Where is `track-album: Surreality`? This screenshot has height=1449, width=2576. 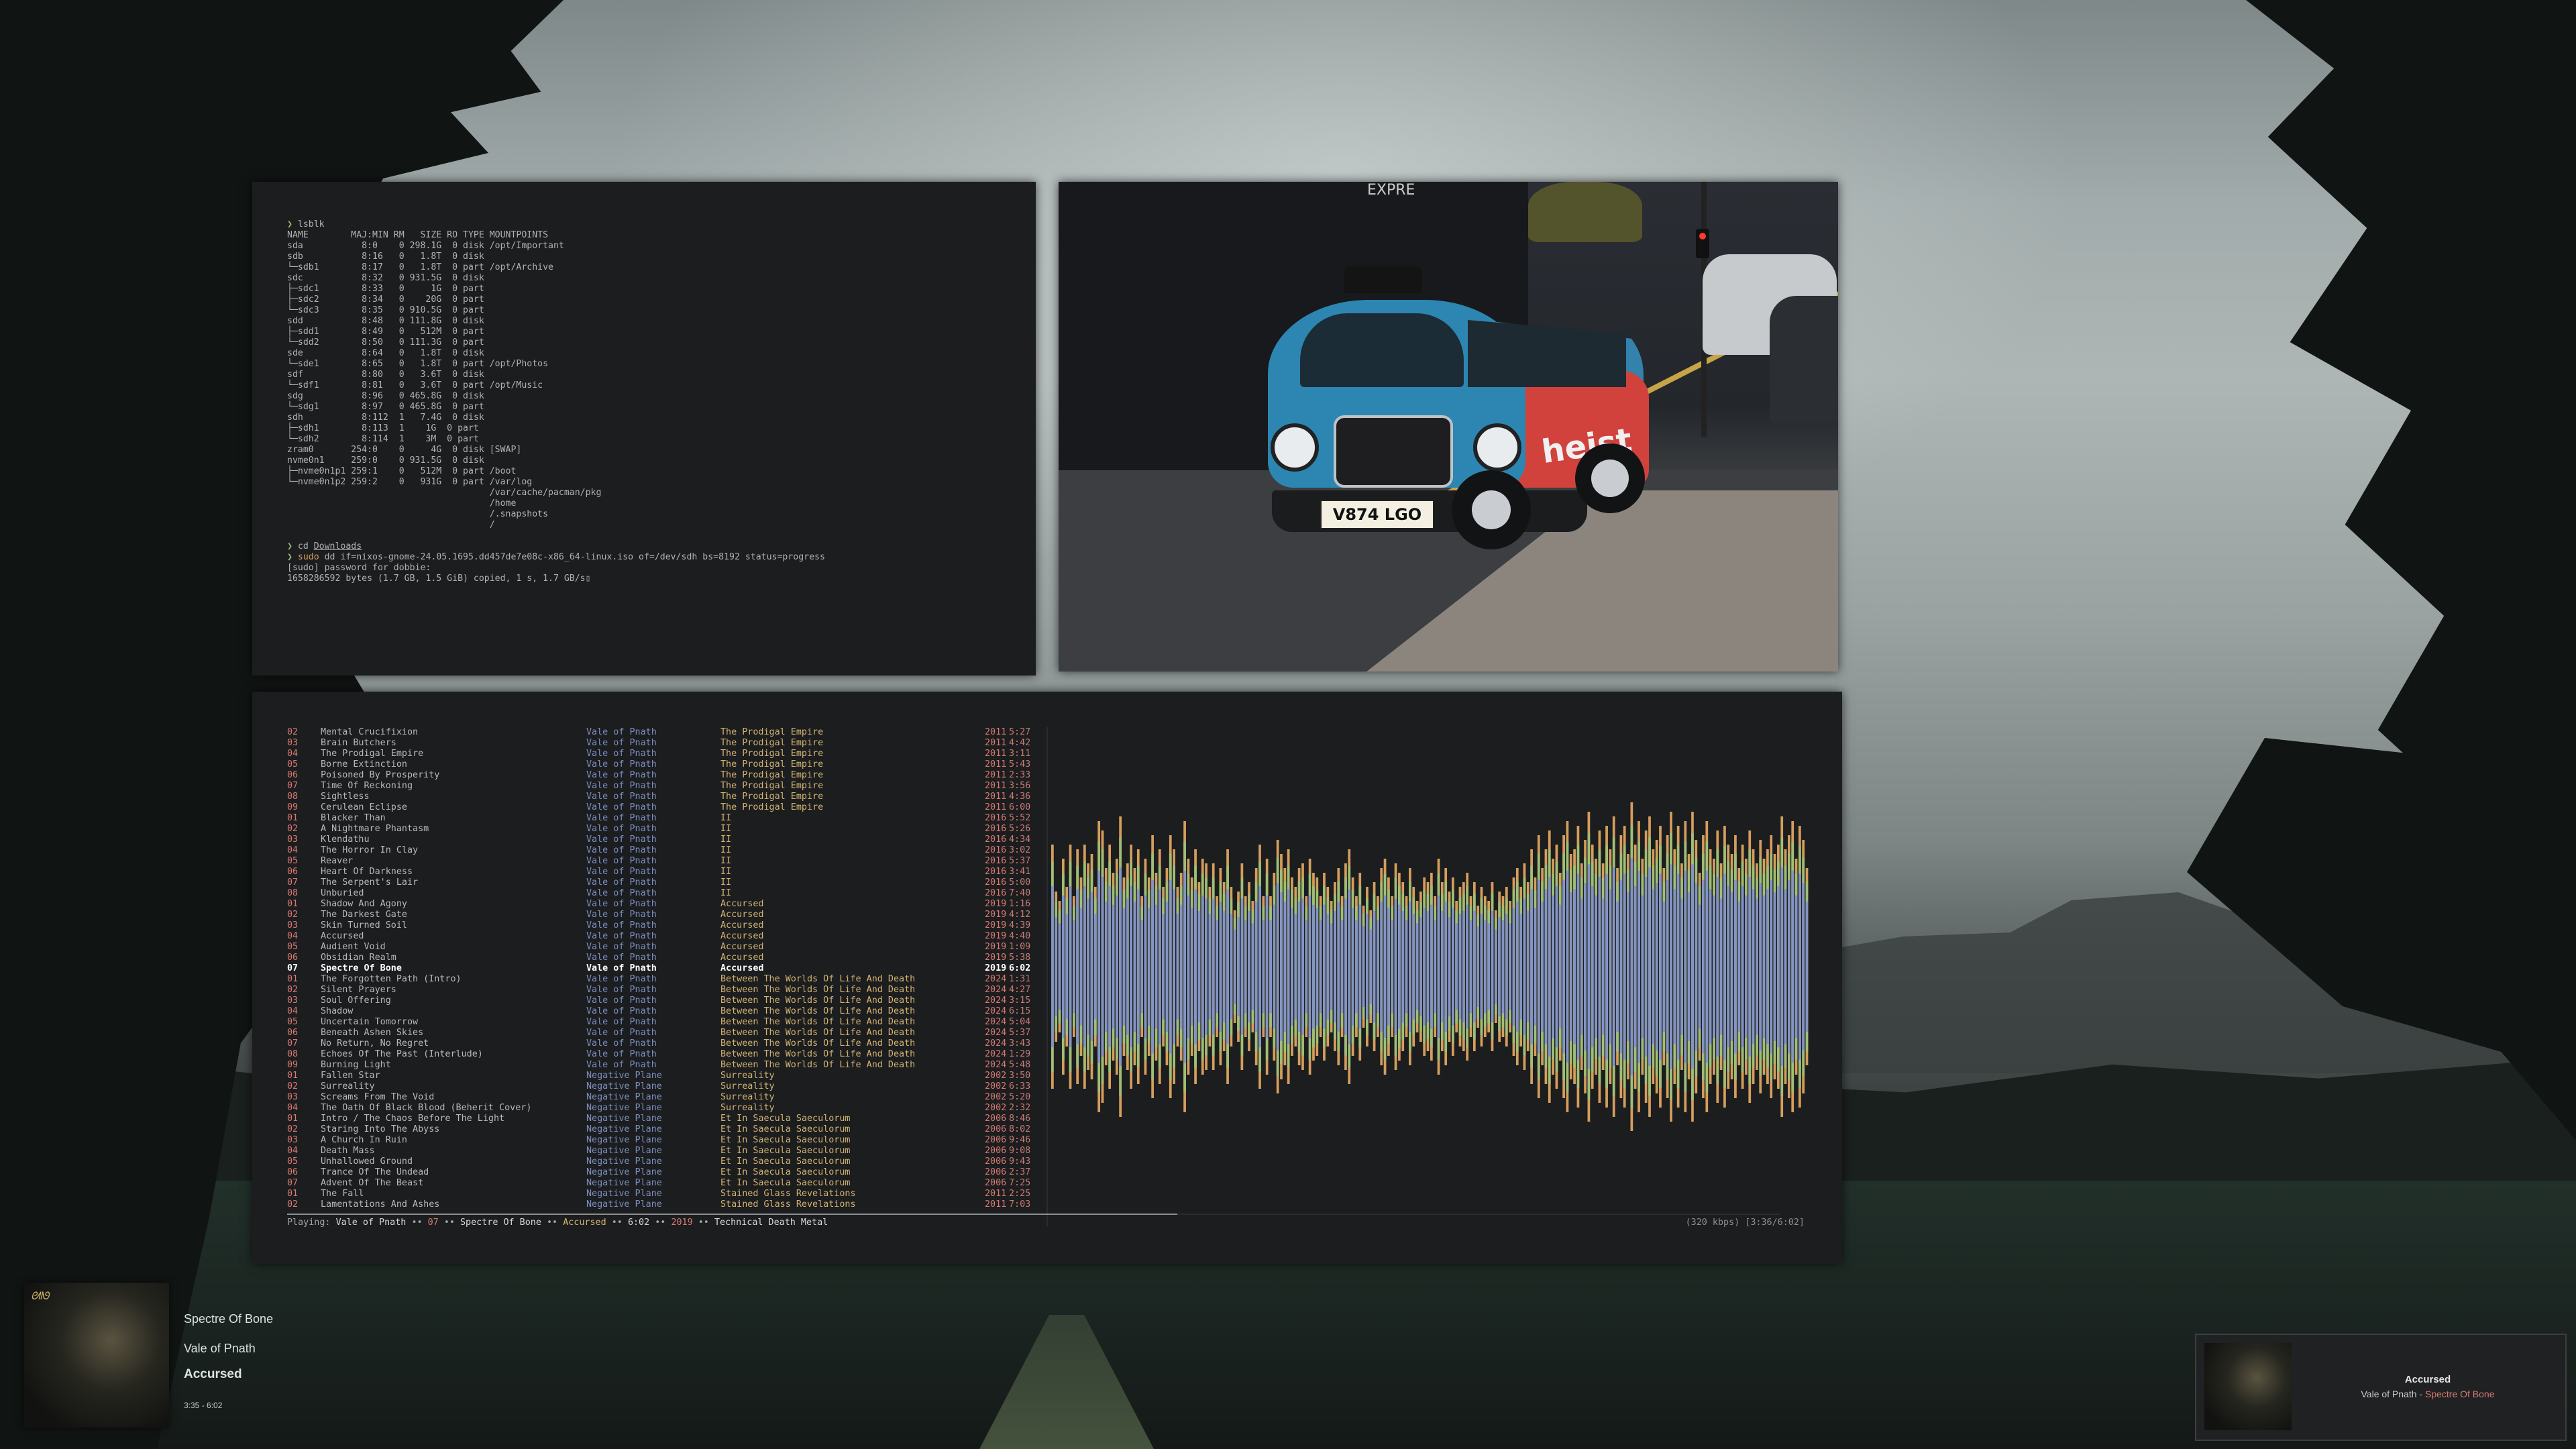 track-album: Surreality is located at coordinates (747, 1108).